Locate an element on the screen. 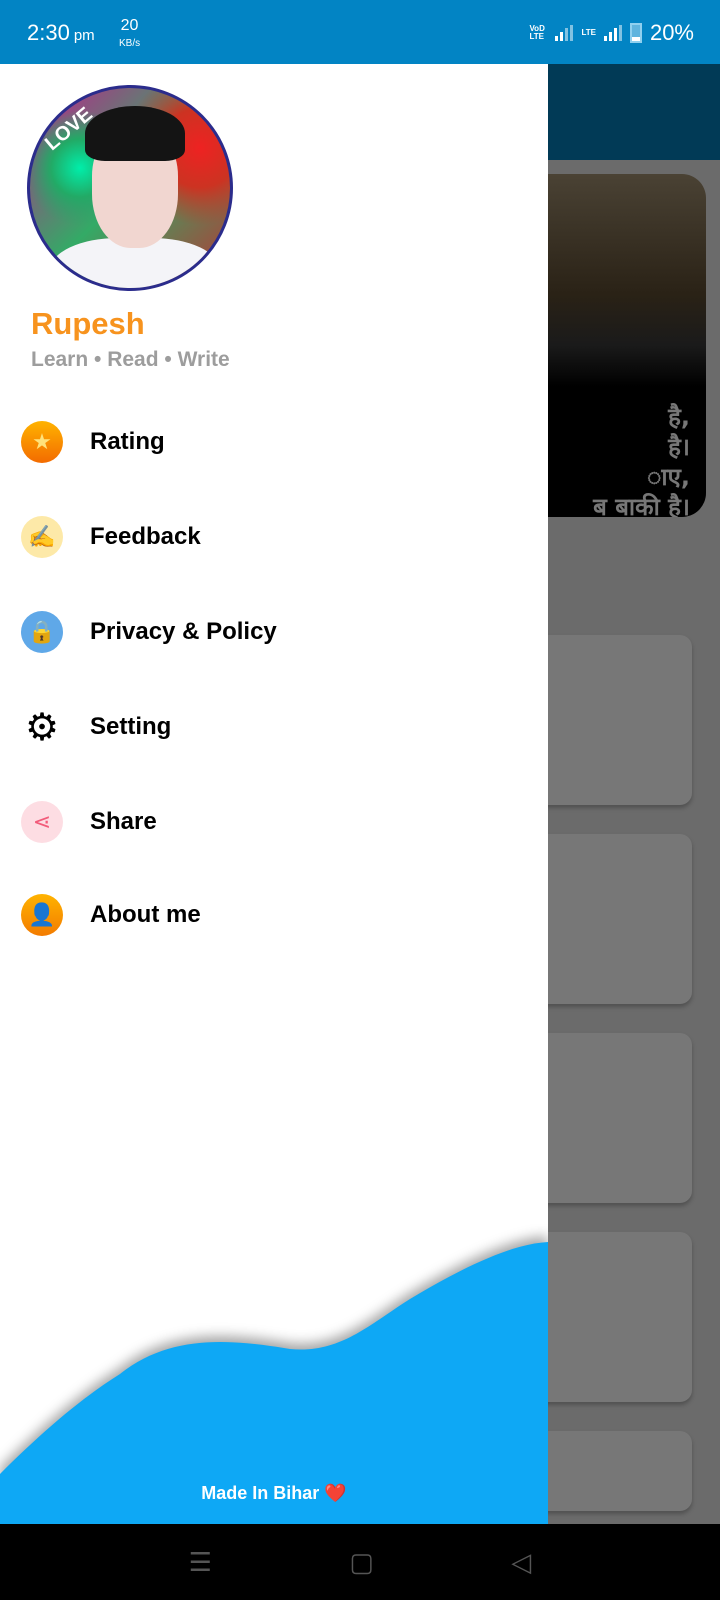 Image resolution: width=720 pixels, height=1600 pixels. menu-item-rating: ★ Rating is located at coordinates (274, 442).